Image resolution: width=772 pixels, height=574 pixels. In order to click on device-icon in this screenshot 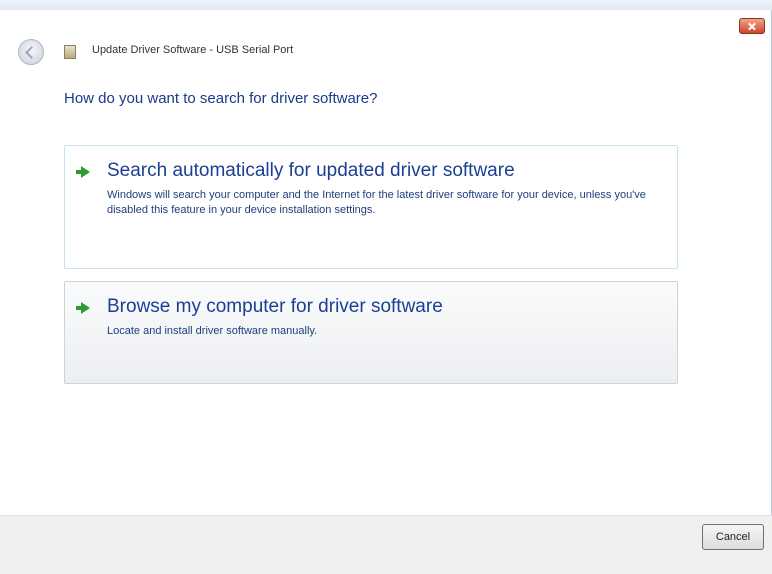, I will do `click(70, 52)`.